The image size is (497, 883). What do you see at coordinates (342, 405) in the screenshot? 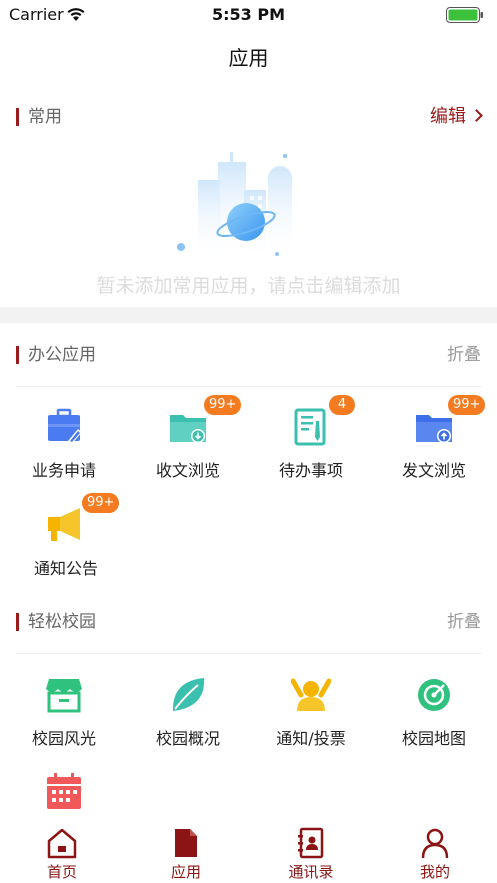
I see `todo-count-badge: 4` at bounding box center [342, 405].